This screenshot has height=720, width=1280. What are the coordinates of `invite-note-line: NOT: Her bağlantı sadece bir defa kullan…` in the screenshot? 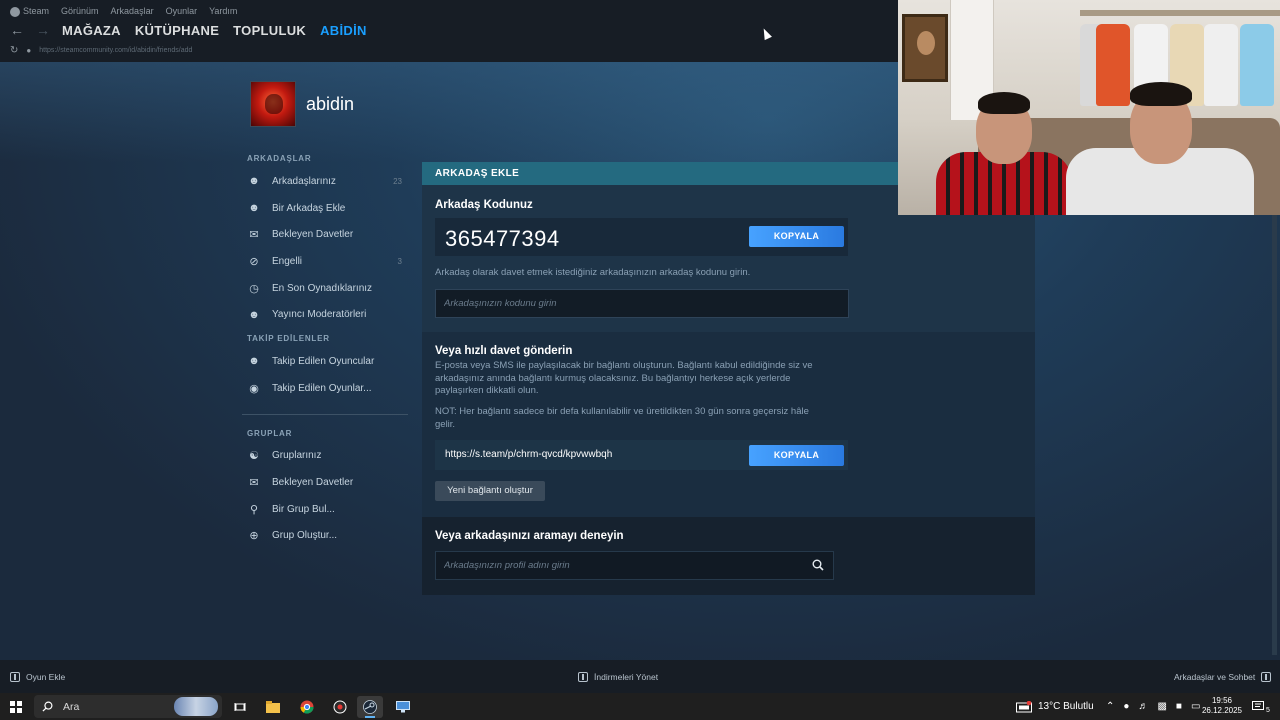 It's located at (622, 411).